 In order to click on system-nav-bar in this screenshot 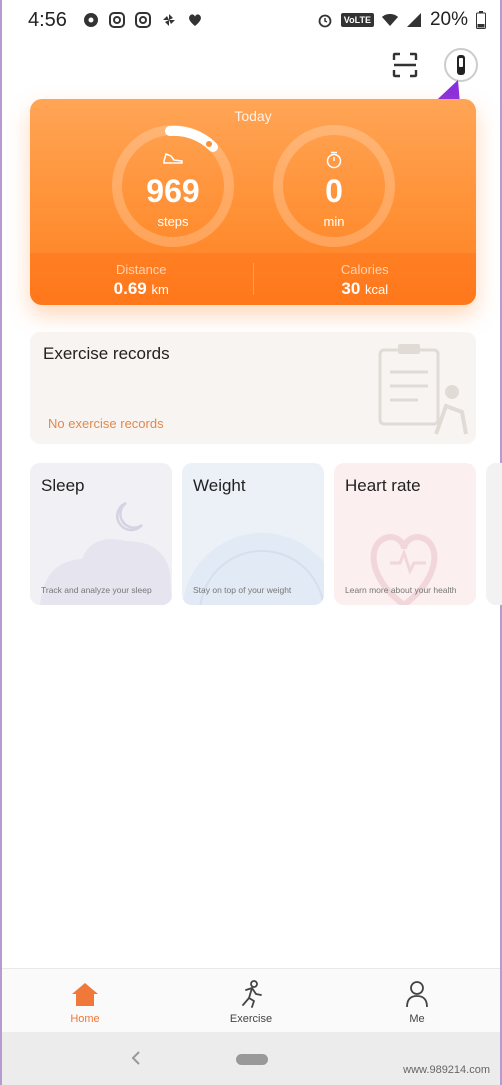, I will do `click(251, 1058)`.